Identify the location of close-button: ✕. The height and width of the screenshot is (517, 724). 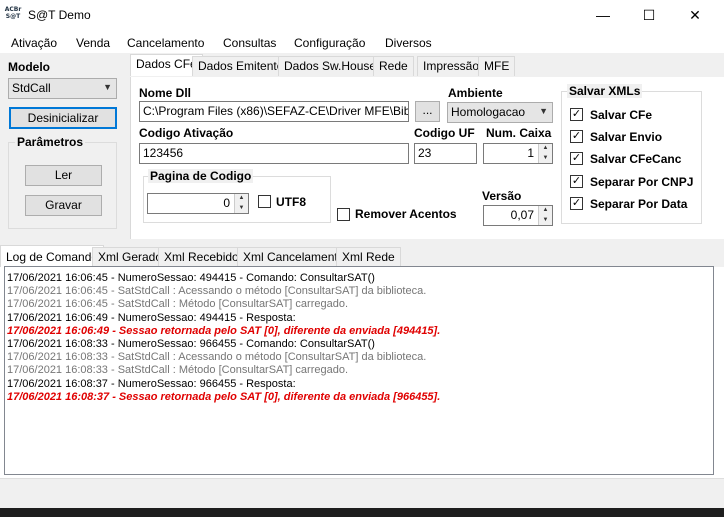
(695, 15).